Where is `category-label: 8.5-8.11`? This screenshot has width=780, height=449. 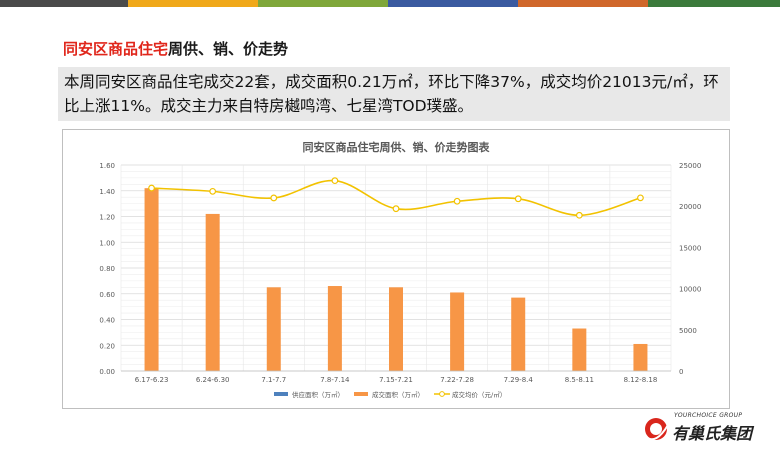
category-label: 8.5-8.11 is located at coordinates (579, 380).